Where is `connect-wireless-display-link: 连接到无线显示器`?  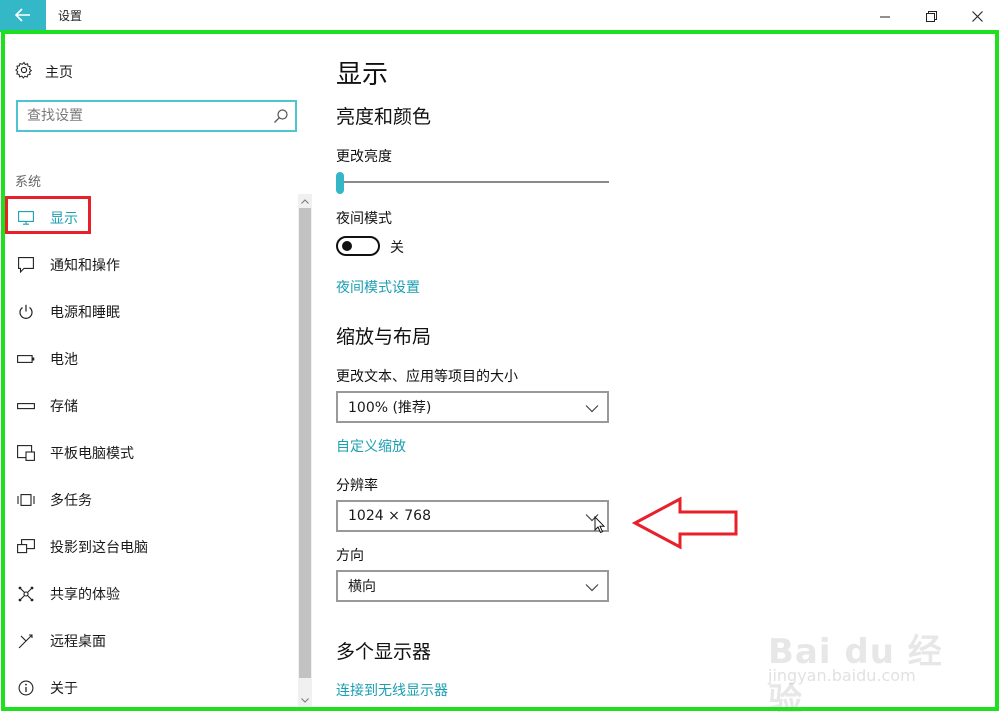
connect-wireless-display-link: 连接到无线显示器 is located at coordinates (392, 690).